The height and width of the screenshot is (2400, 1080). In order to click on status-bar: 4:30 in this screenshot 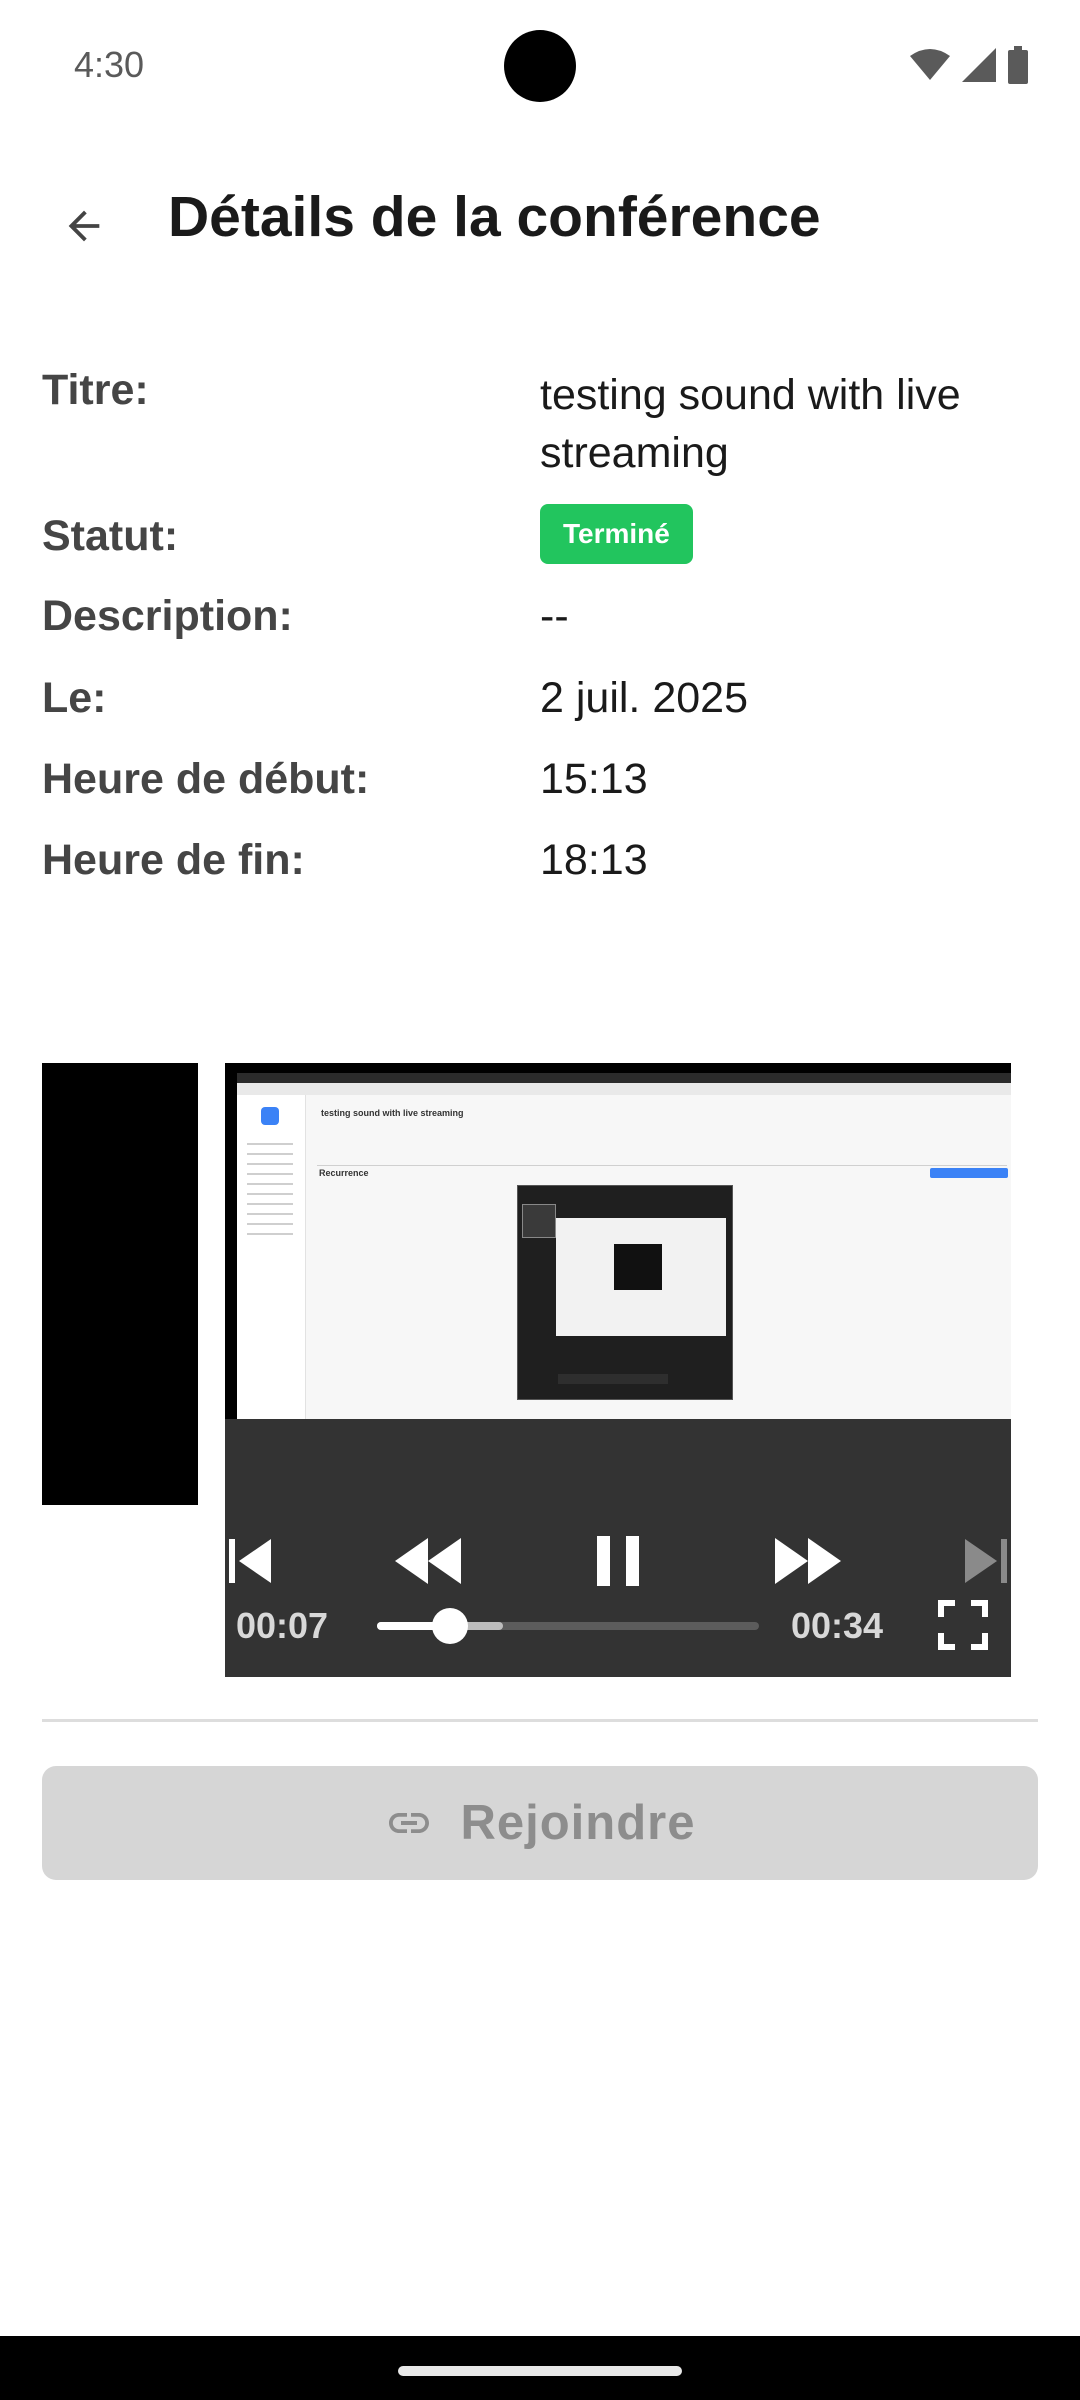, I will do `click(540, 65)`.